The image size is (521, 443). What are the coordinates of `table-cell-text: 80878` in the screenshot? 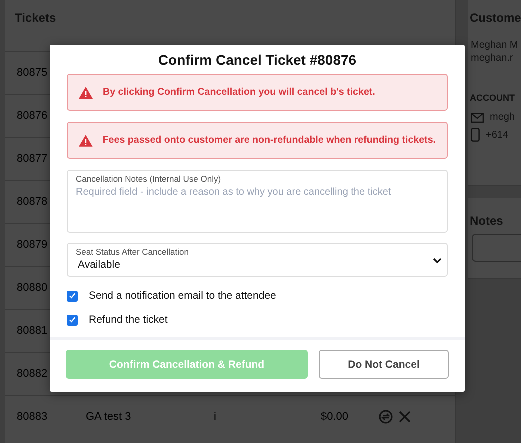 It's located at (32, 202).